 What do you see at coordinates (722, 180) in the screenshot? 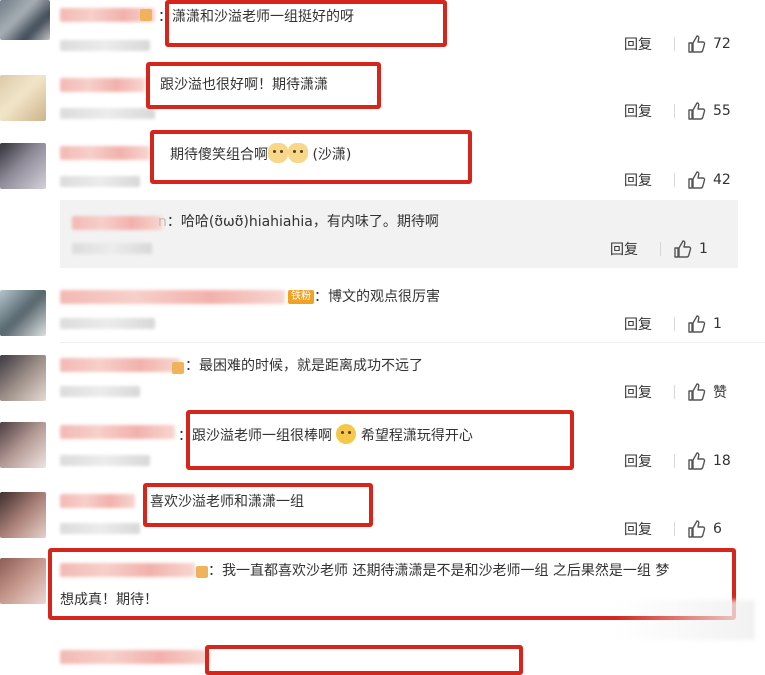
I see `like-count: 42` at bounding box center [722, 180].